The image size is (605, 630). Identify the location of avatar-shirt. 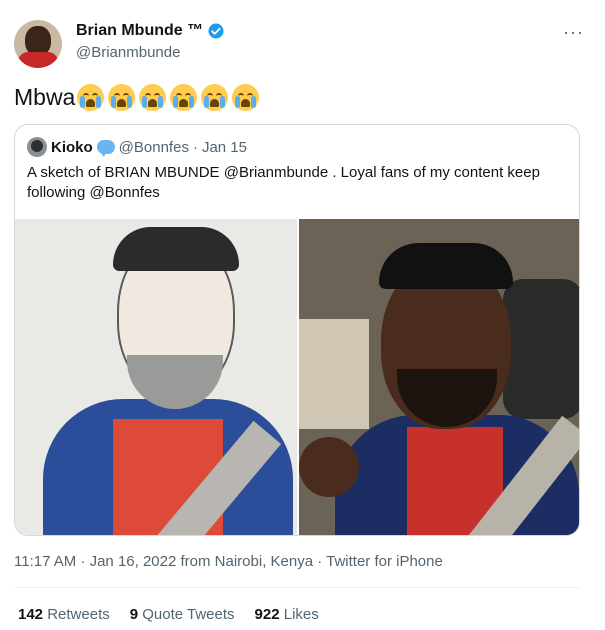
(38, 60).